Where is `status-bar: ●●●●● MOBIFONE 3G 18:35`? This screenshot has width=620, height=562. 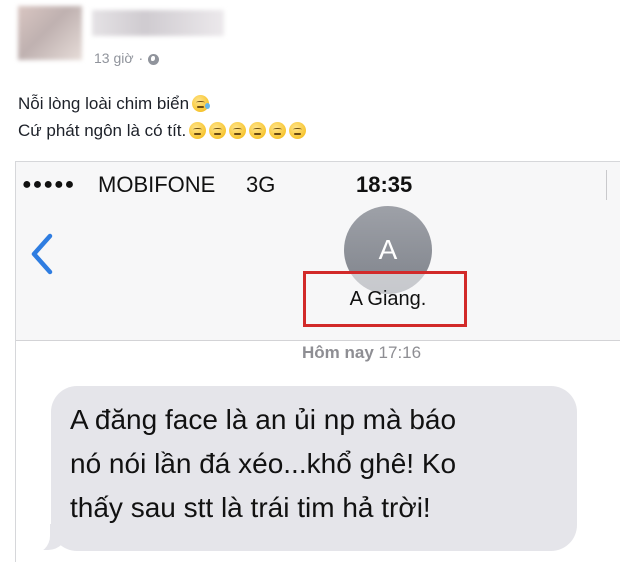 status-bar: ●●●●● MOBIFONE 3G 18:35 is located at coordinates (318, 185).